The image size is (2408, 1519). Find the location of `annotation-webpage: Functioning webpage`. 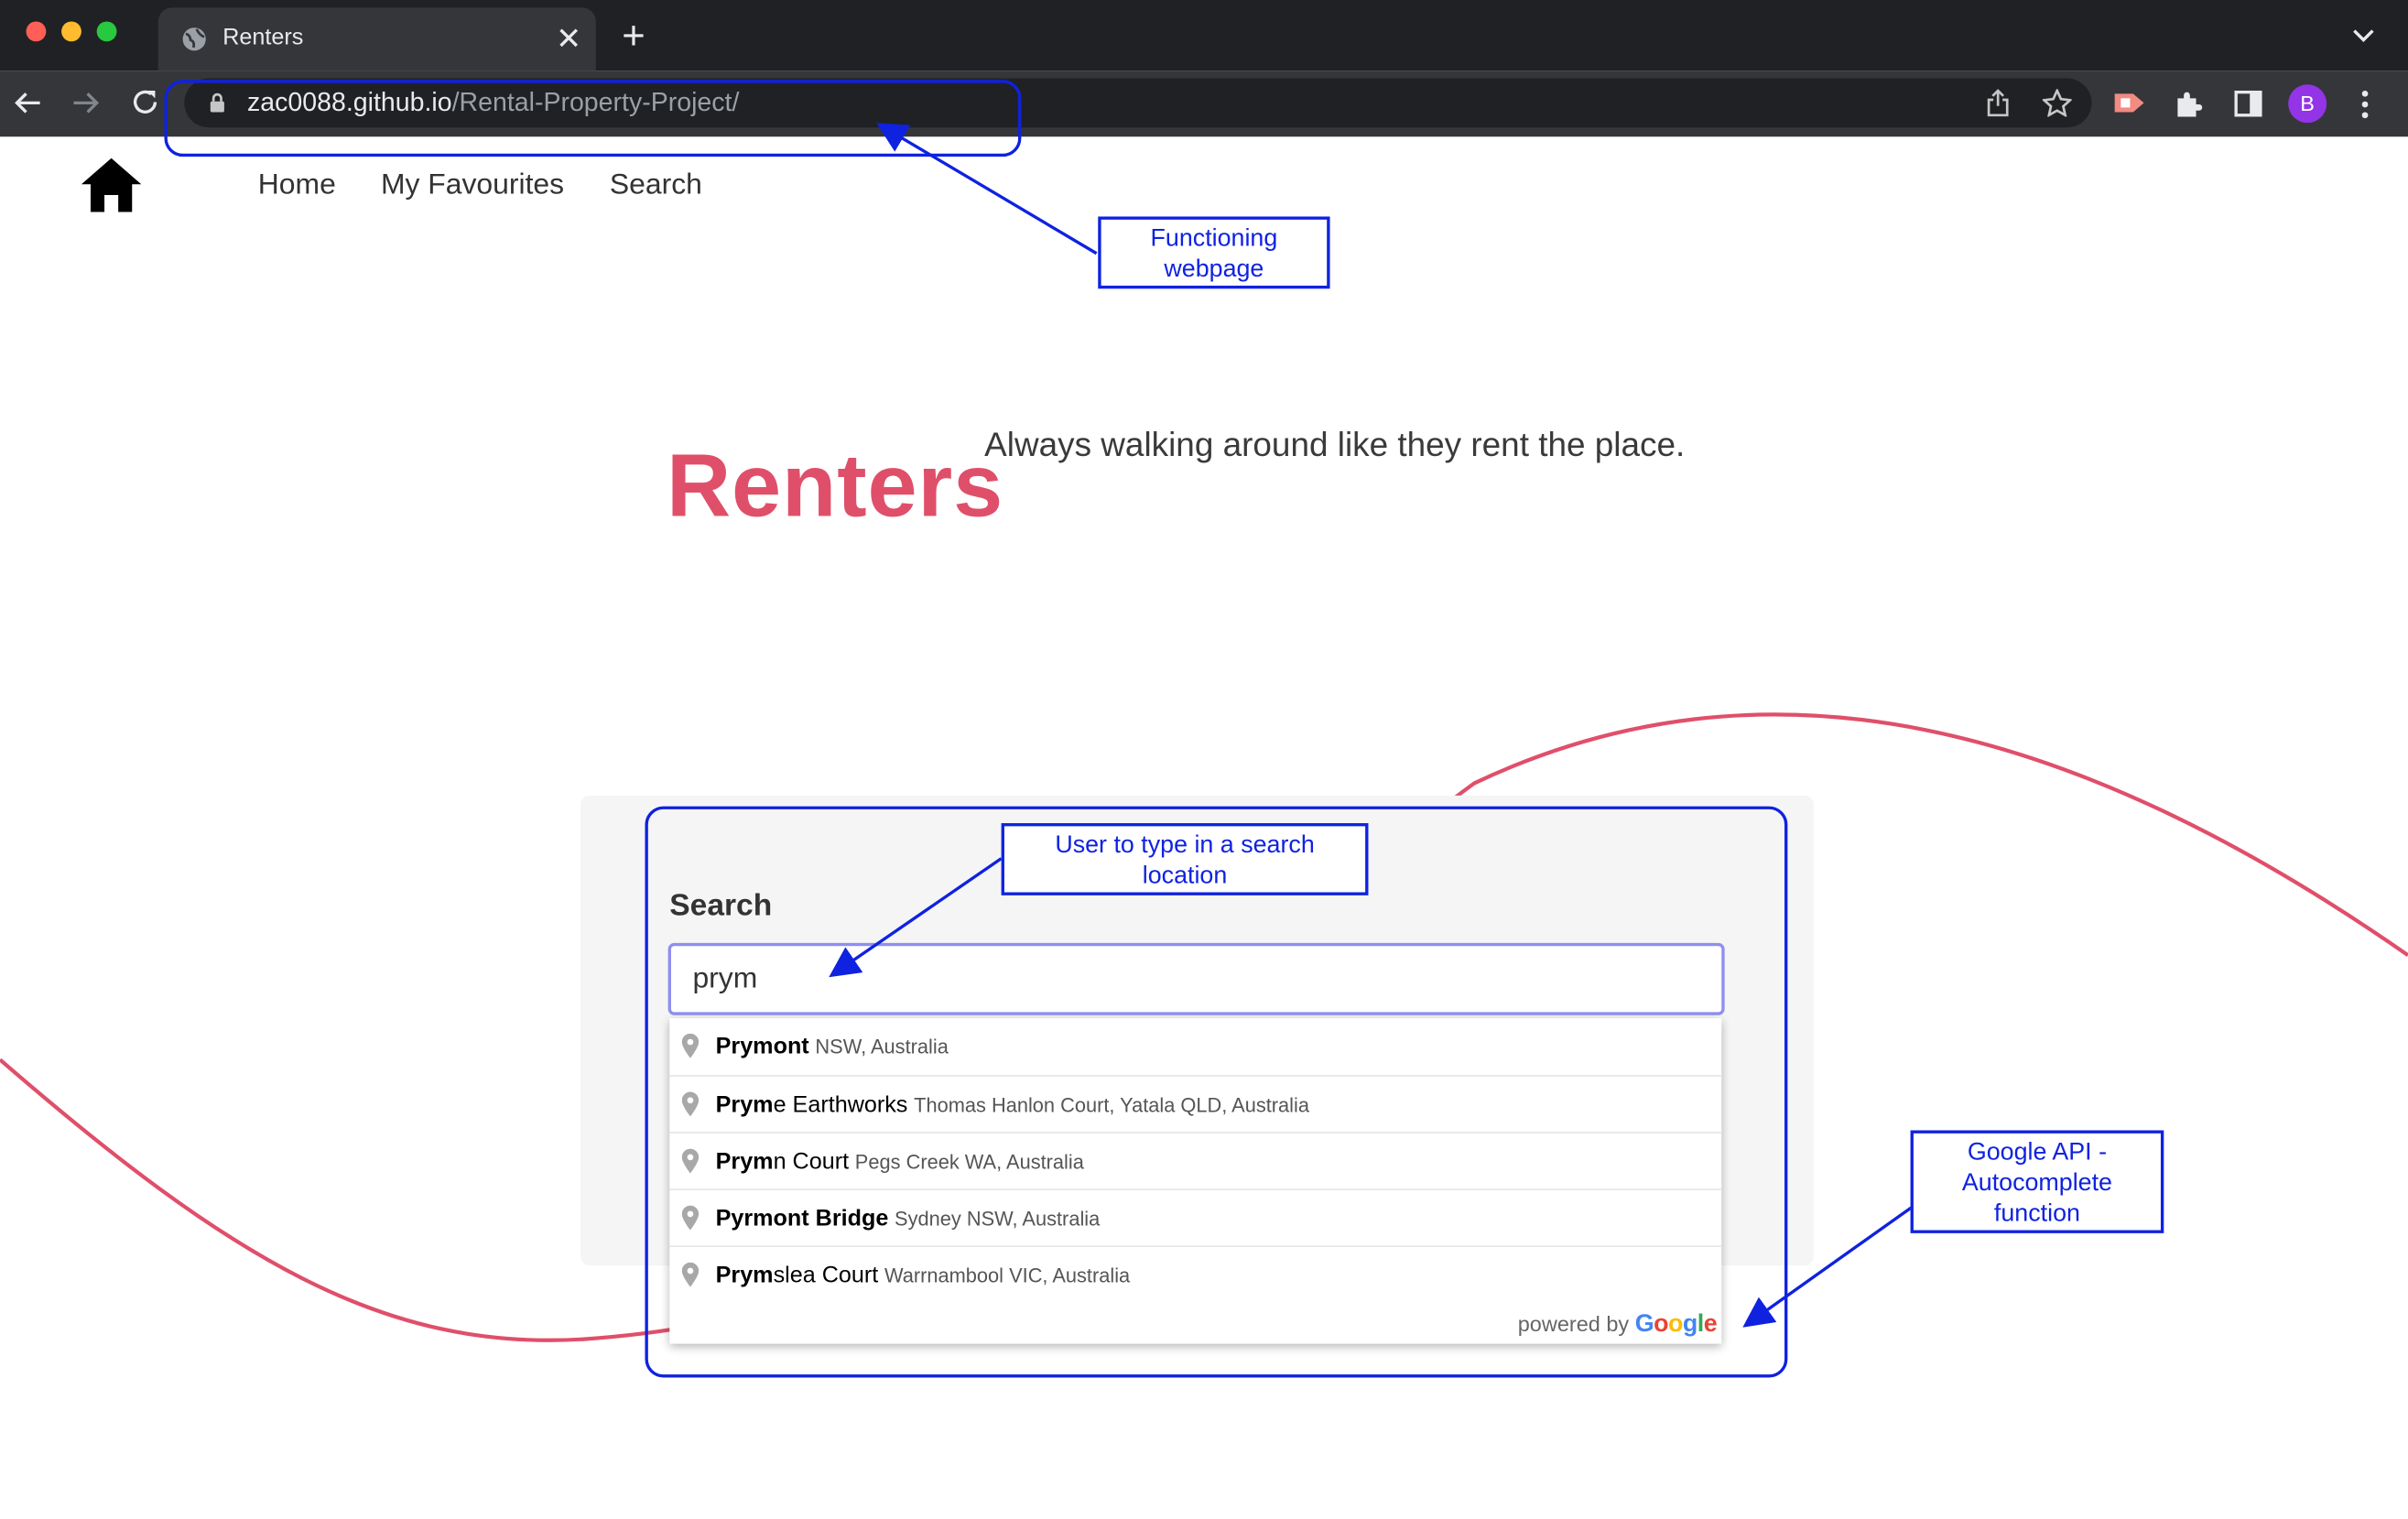

annotation-webpage: Functioning webpage is located at coordinates (1214, 253).